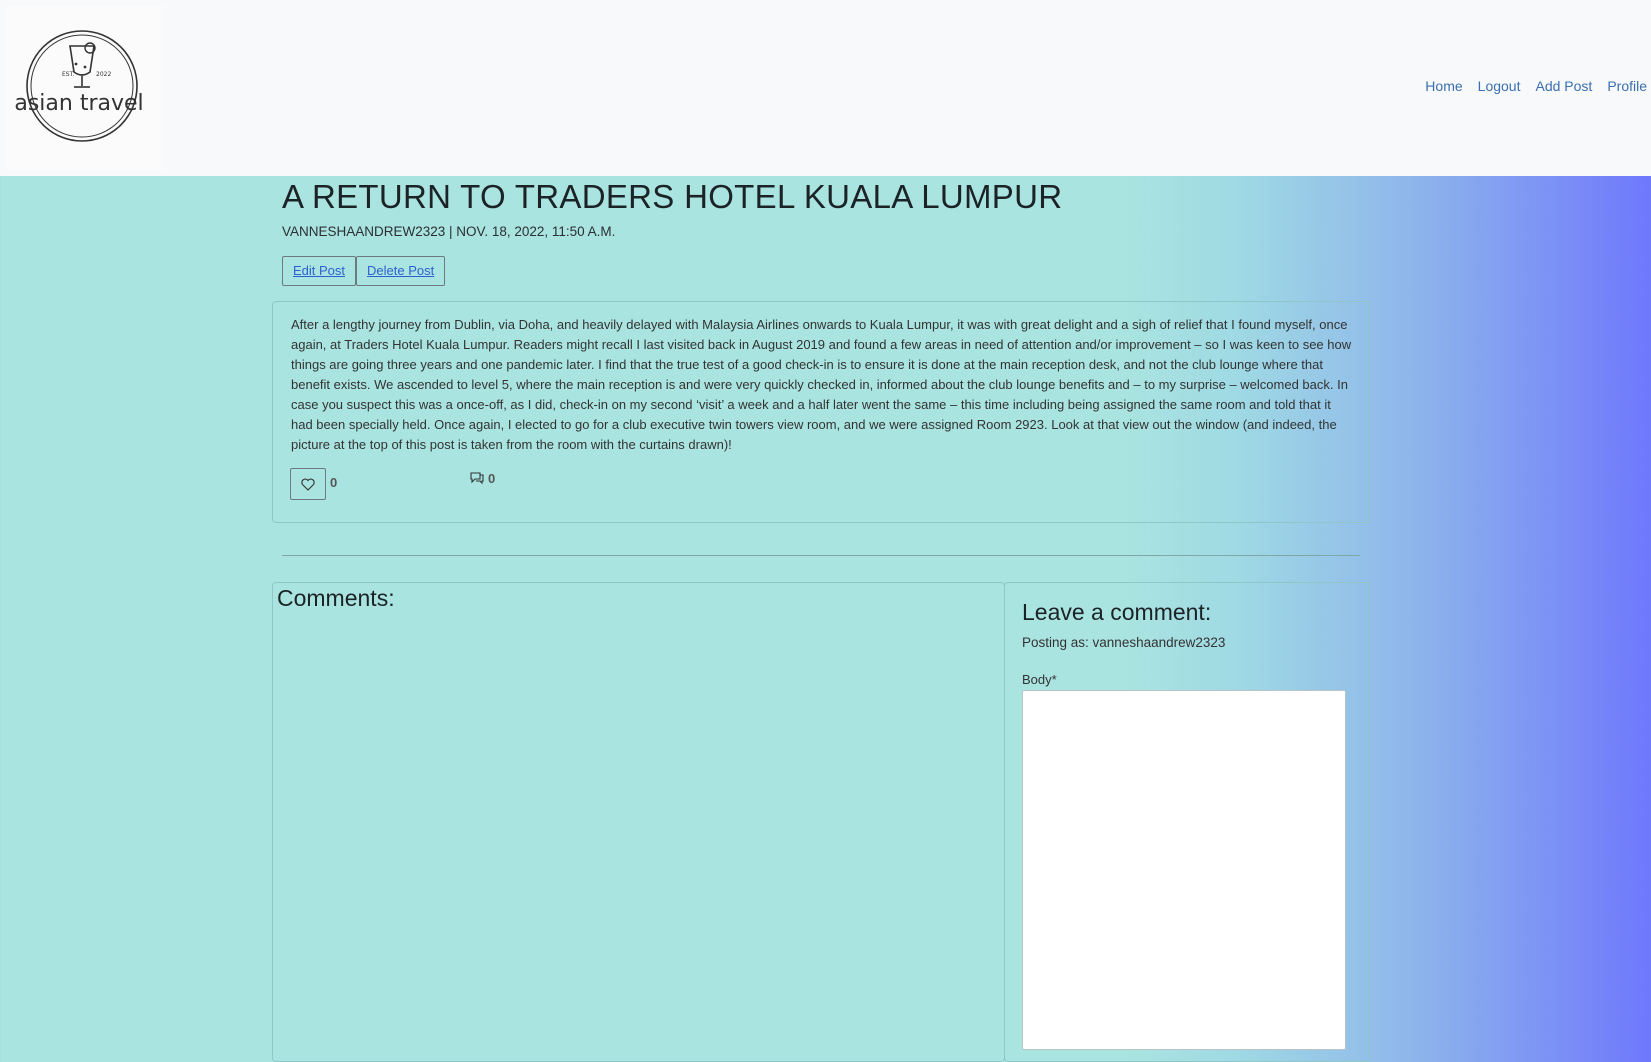  What do you see at coordinates (68, 74) in the screenshot?
I see `logo-est-left: EST.` at bounding box center [68, 74].